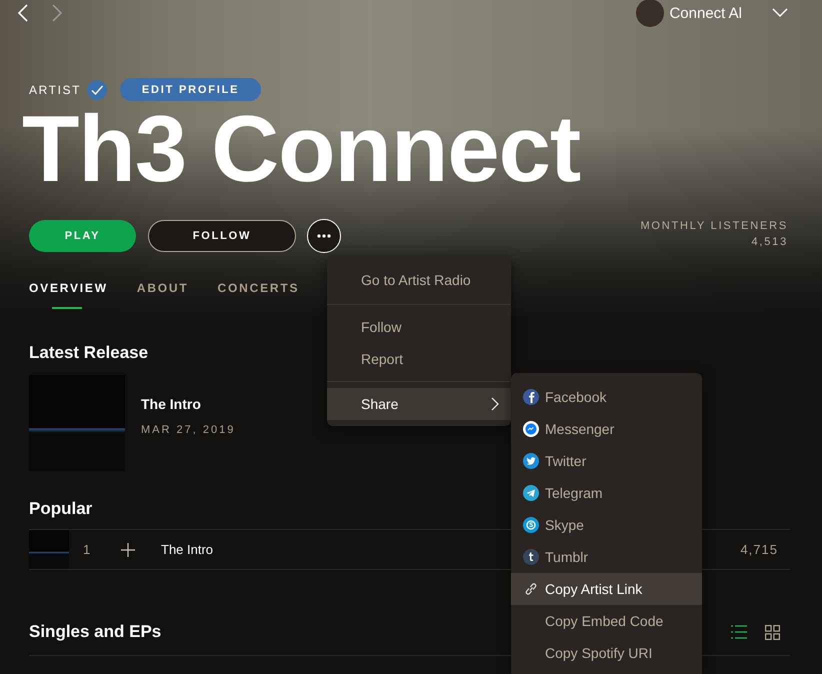 This screenshot has height=674, width=822. I want to click on release-date: MAR 27, 2019, so click(188, 430).